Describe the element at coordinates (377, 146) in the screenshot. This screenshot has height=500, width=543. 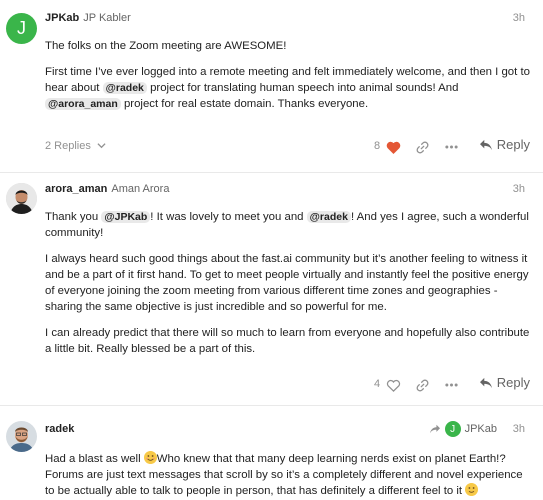
I see `like-count: 8` at that location.